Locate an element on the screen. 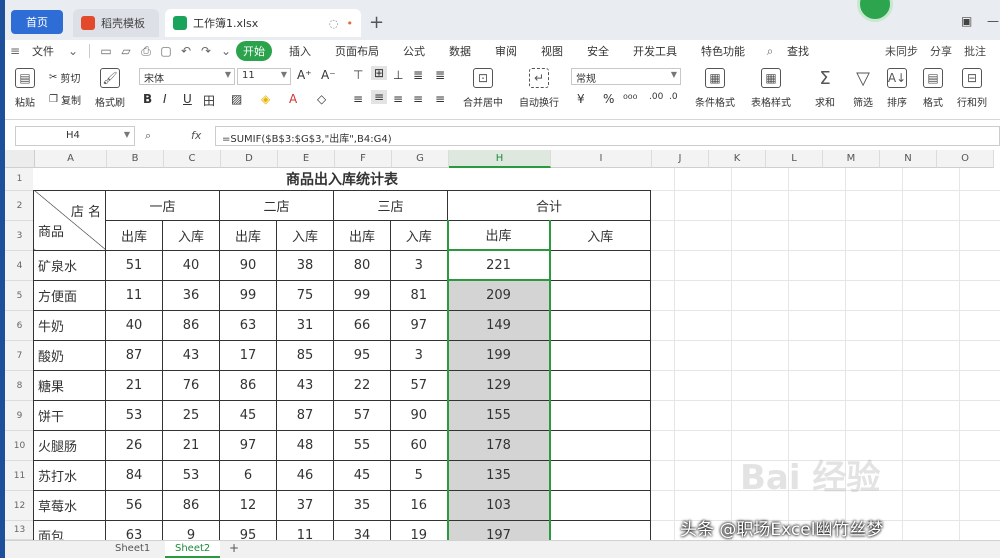  layout-icon: ▣ is located at coordinates (966, 21).